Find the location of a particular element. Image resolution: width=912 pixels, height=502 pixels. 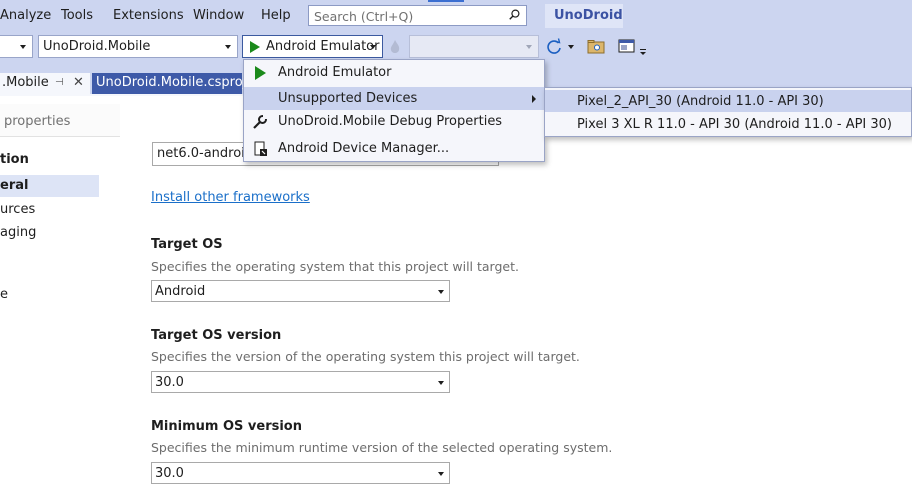

app-title: UnoDroid is located at coordinates (588, 15).